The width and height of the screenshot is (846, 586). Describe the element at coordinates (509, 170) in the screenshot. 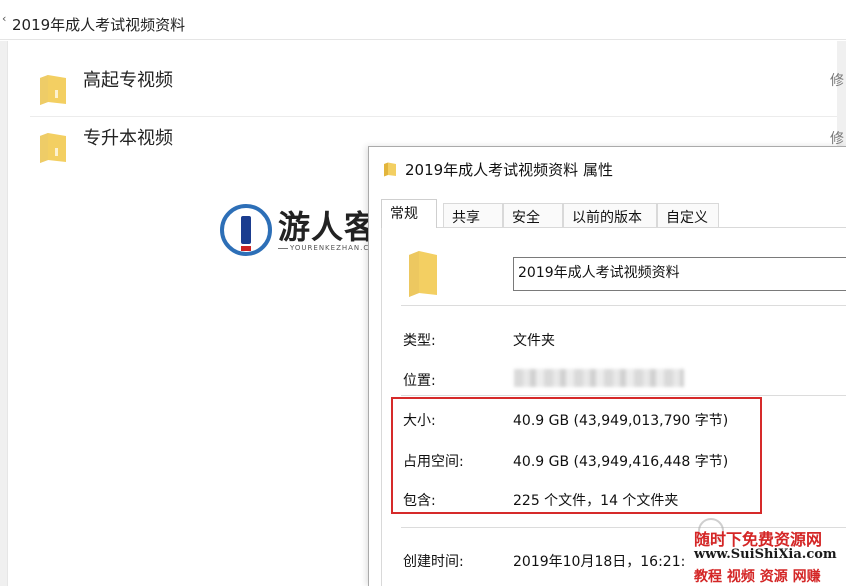

I see `dialog-title: 2019年成人考试视频资料 属性` at that location.